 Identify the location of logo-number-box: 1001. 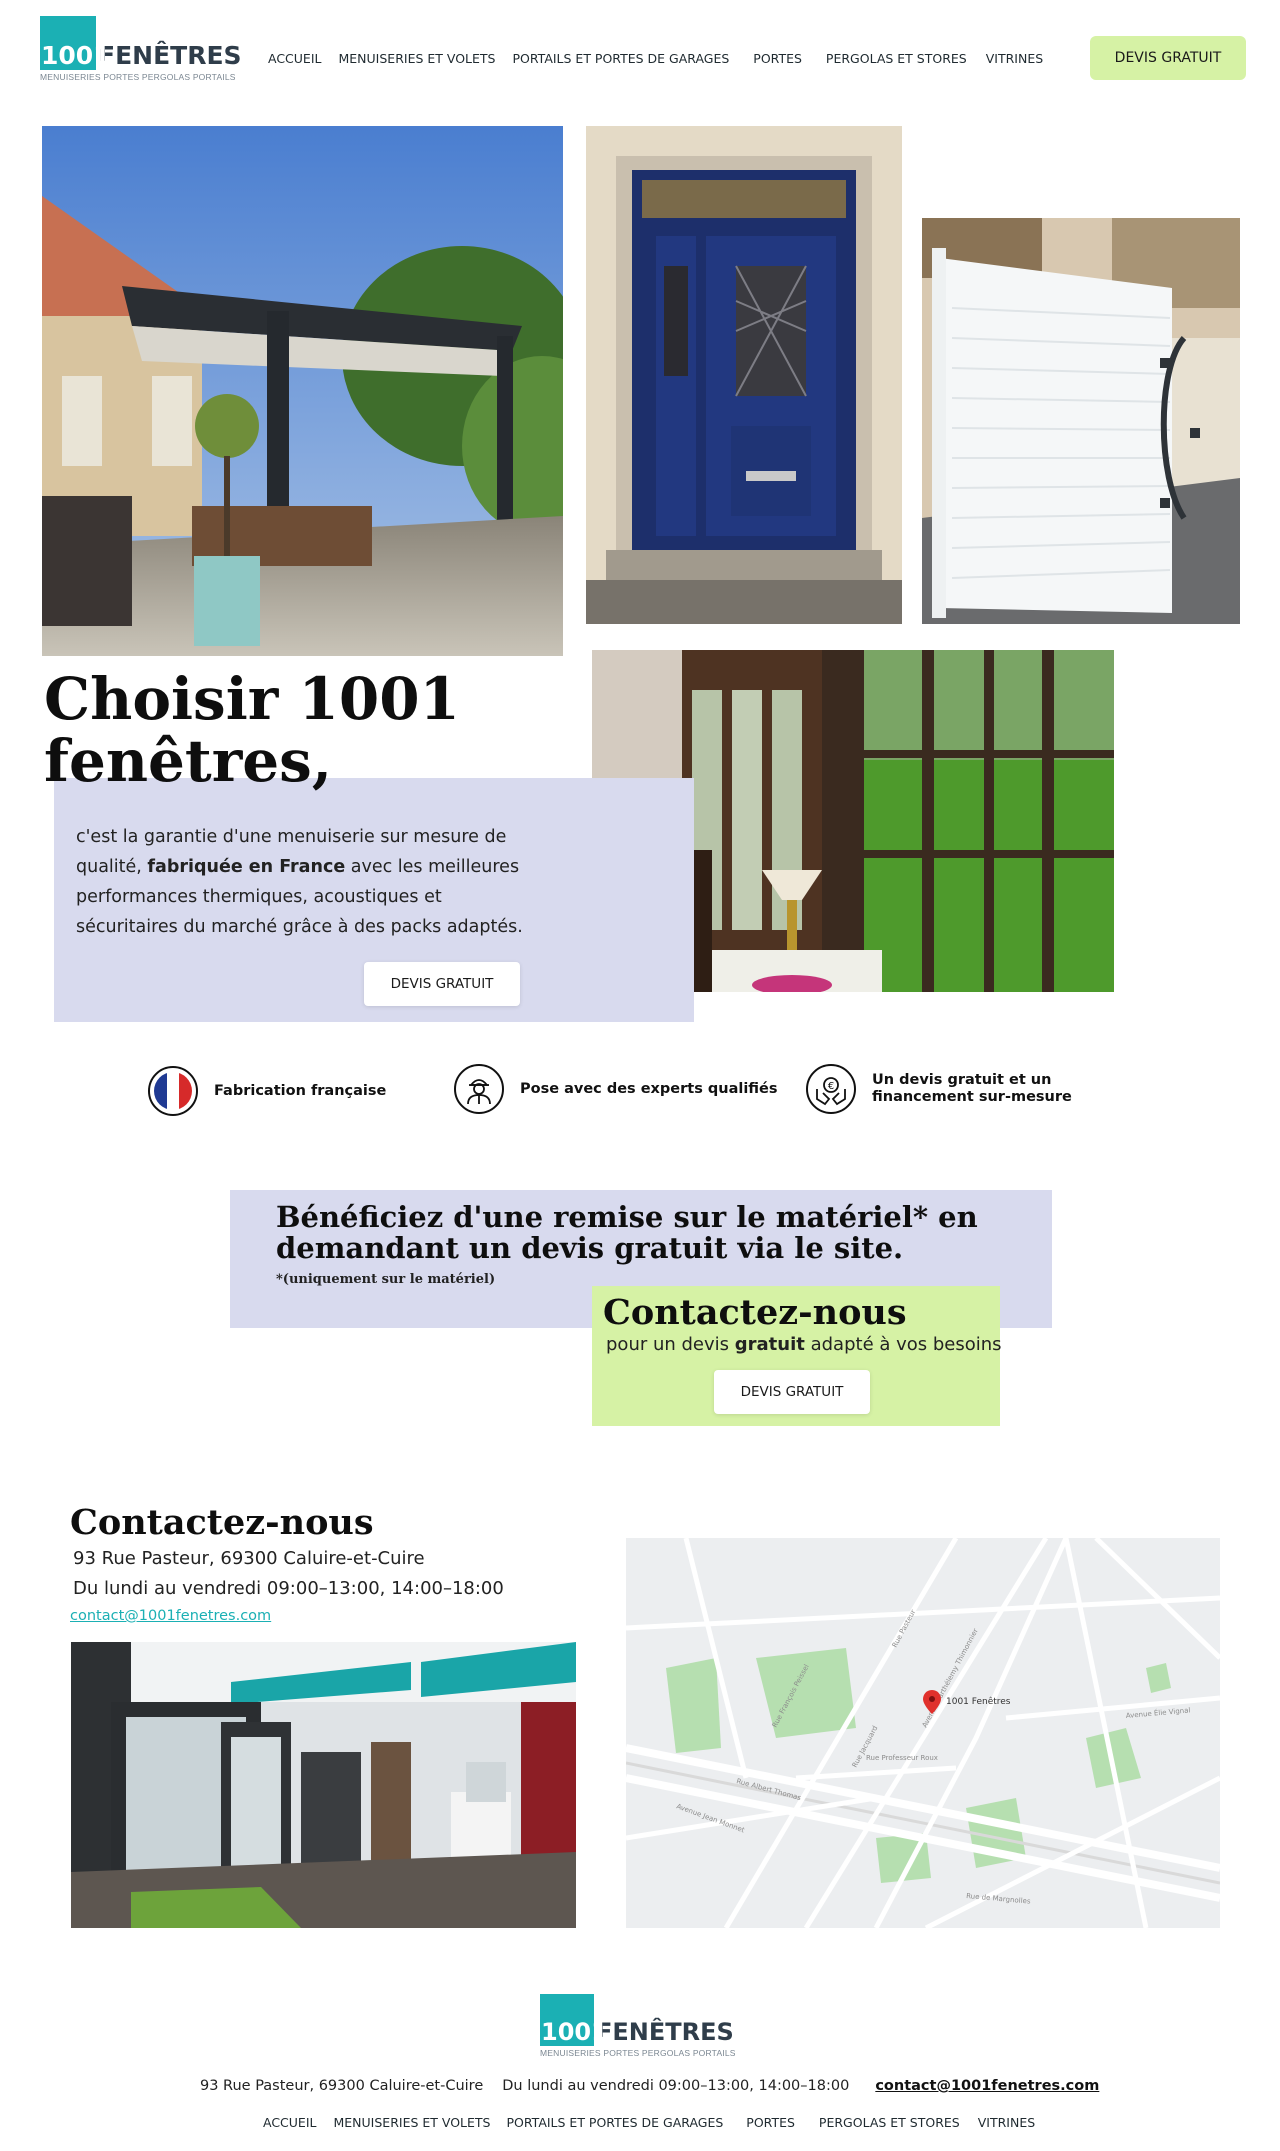
(75, 43).